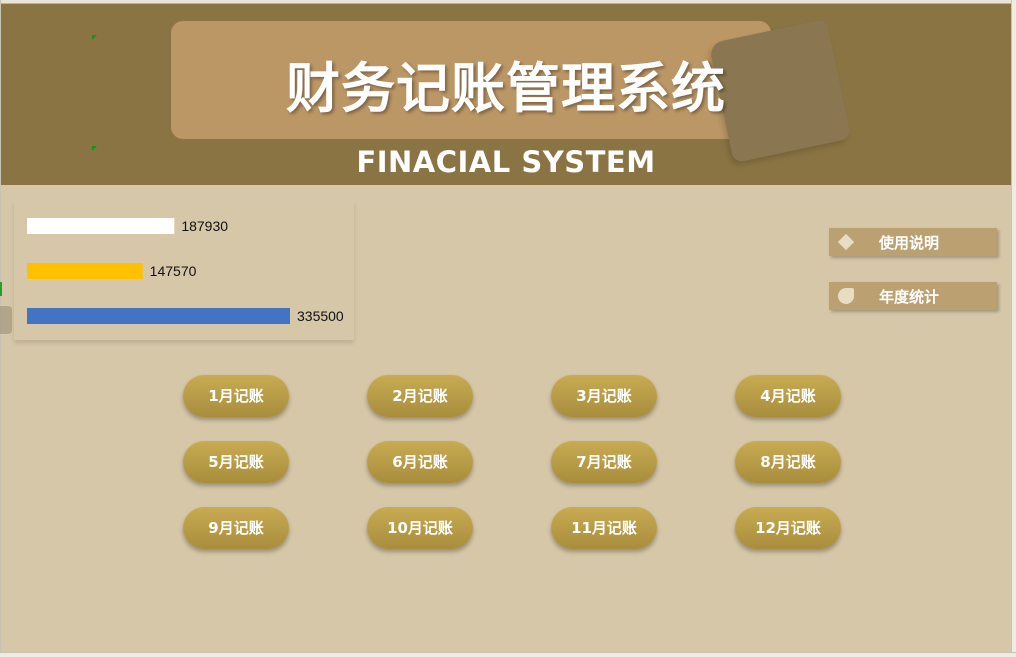 This screenshot has height=657, width=1016. What do you see at coordinates (420, 462) in the screenshot?
I see `month-6-button: 6月记账` at bounding box center [420, 462].